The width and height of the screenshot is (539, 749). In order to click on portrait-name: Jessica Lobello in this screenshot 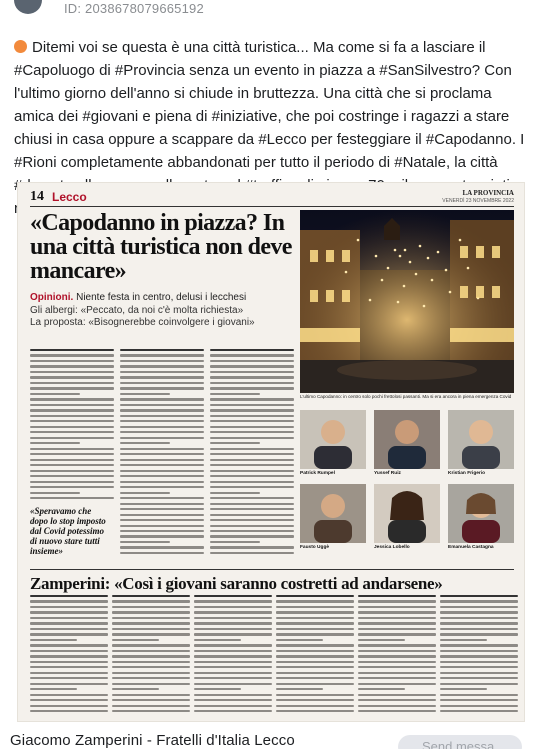, I will do `click(392, 547)`.